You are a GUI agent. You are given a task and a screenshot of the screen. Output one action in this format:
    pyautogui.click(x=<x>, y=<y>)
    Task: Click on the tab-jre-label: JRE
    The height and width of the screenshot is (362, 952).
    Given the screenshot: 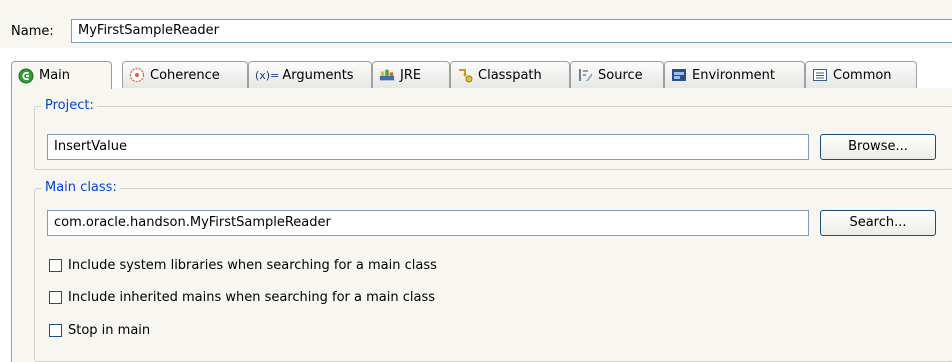 What is the action you would take?
    pyautogui.click(x=411, y=75)
    